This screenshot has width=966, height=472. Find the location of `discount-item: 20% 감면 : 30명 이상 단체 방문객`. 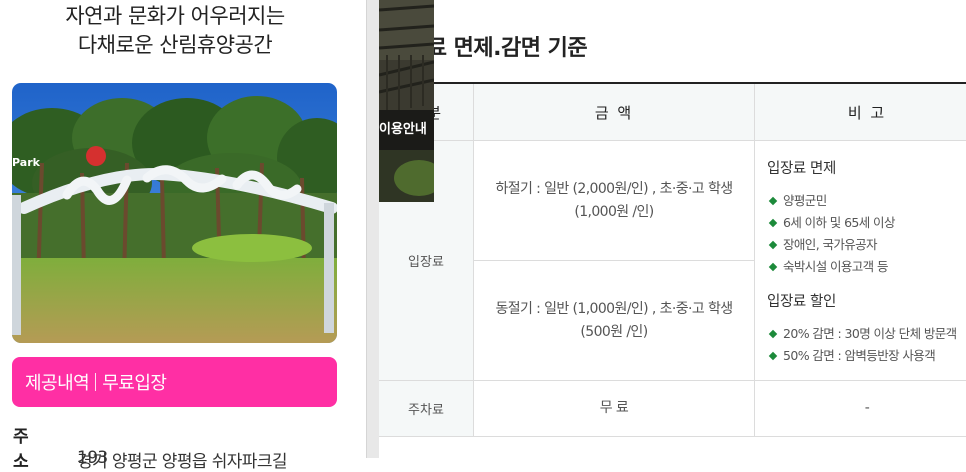

discount-item: 20% 감면 : 30명 이상 단체 방문객 is located at coordinates (870, 333).